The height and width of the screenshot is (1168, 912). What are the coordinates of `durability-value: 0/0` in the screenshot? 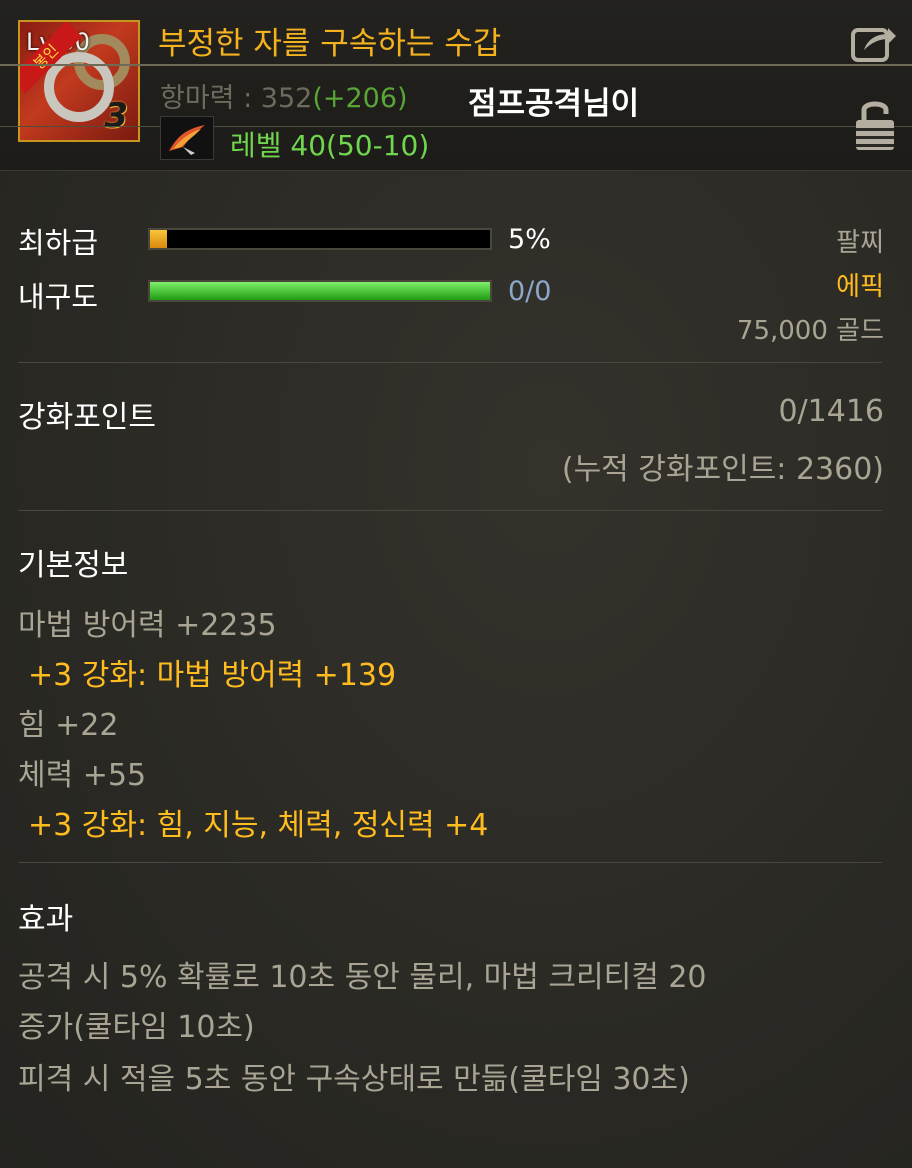 It's located at (530, 291).